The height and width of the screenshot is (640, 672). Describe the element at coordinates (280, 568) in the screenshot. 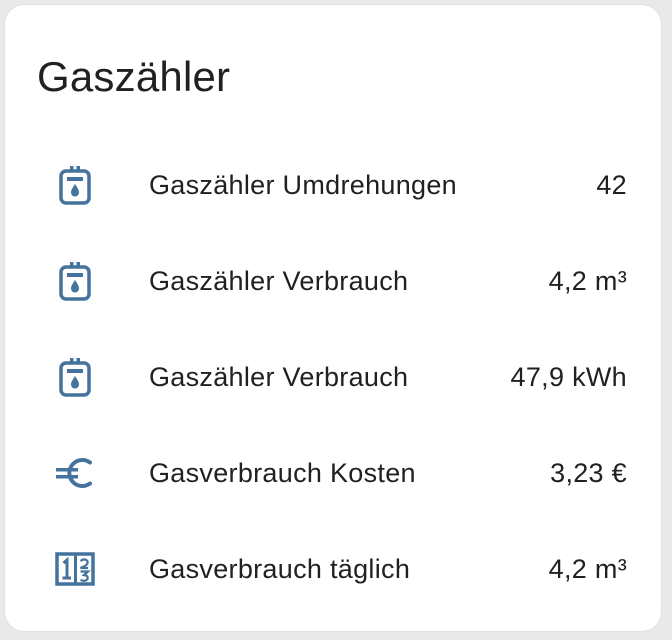

I see `entity-name: Gasverbrauch täglich` at that location.